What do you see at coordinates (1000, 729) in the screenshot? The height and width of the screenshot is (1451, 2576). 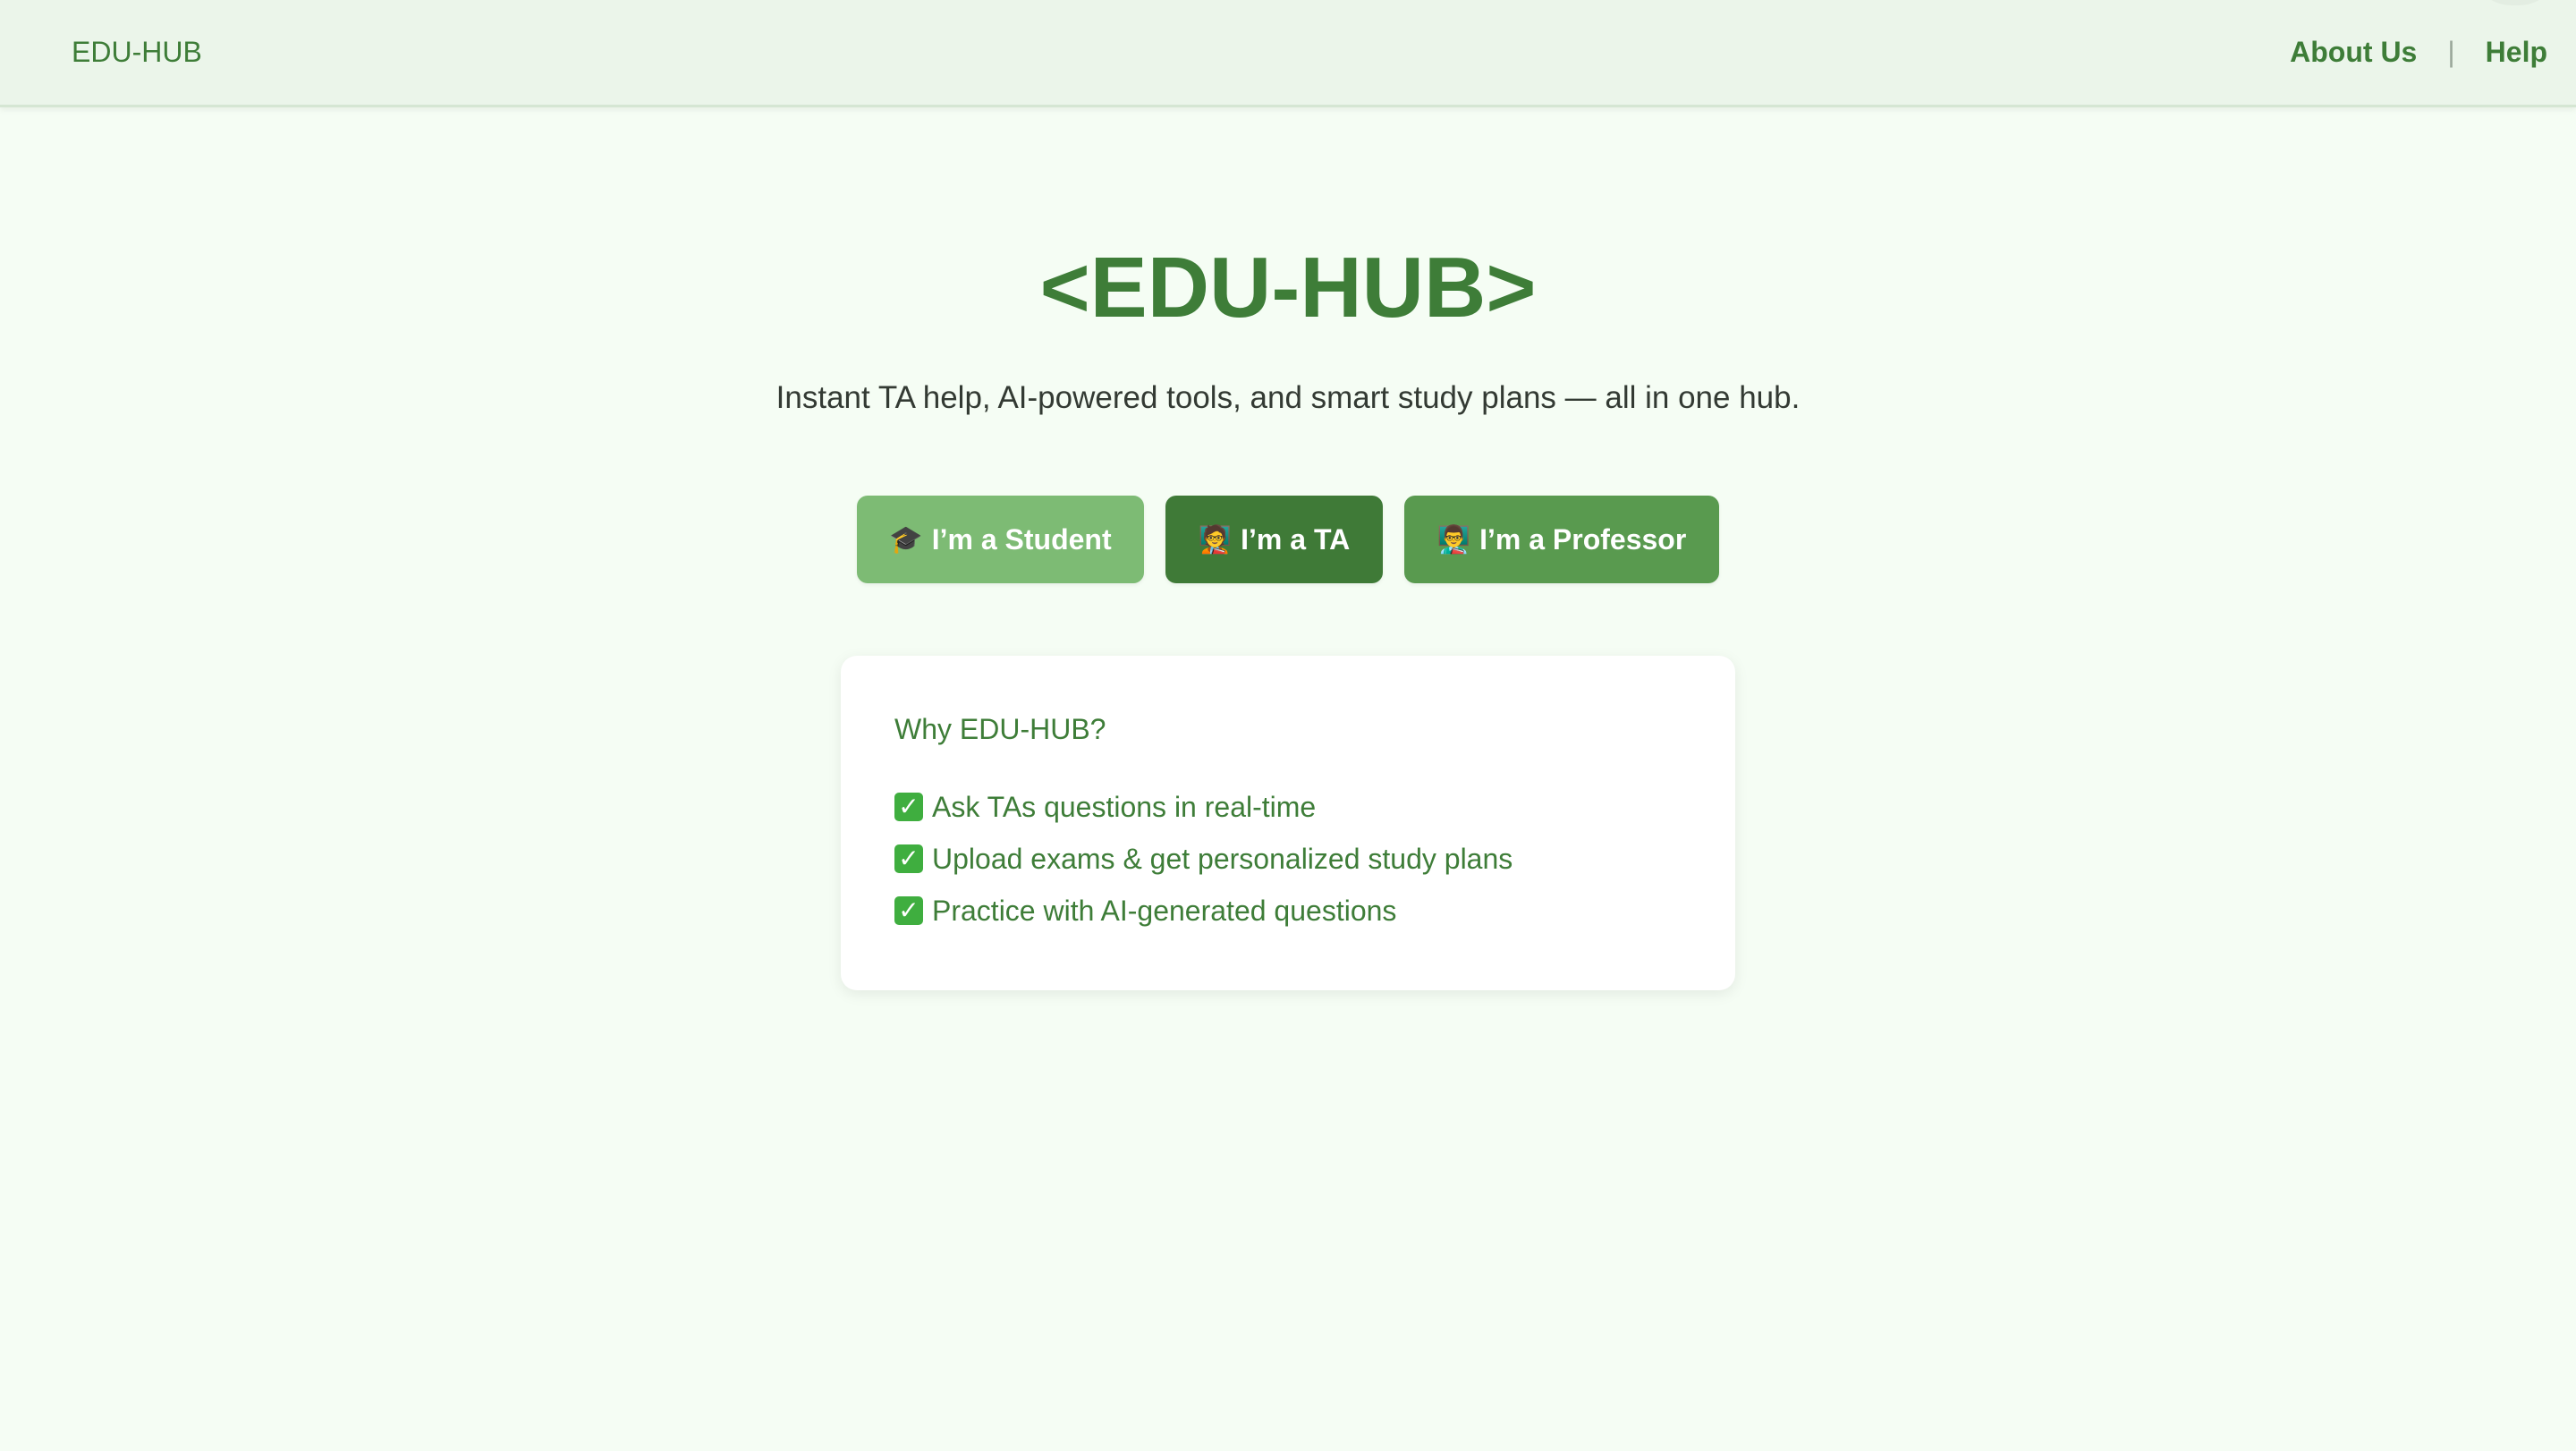 I see `card-title: Why EDU-HUB?` at bounding box center [1000, 729].